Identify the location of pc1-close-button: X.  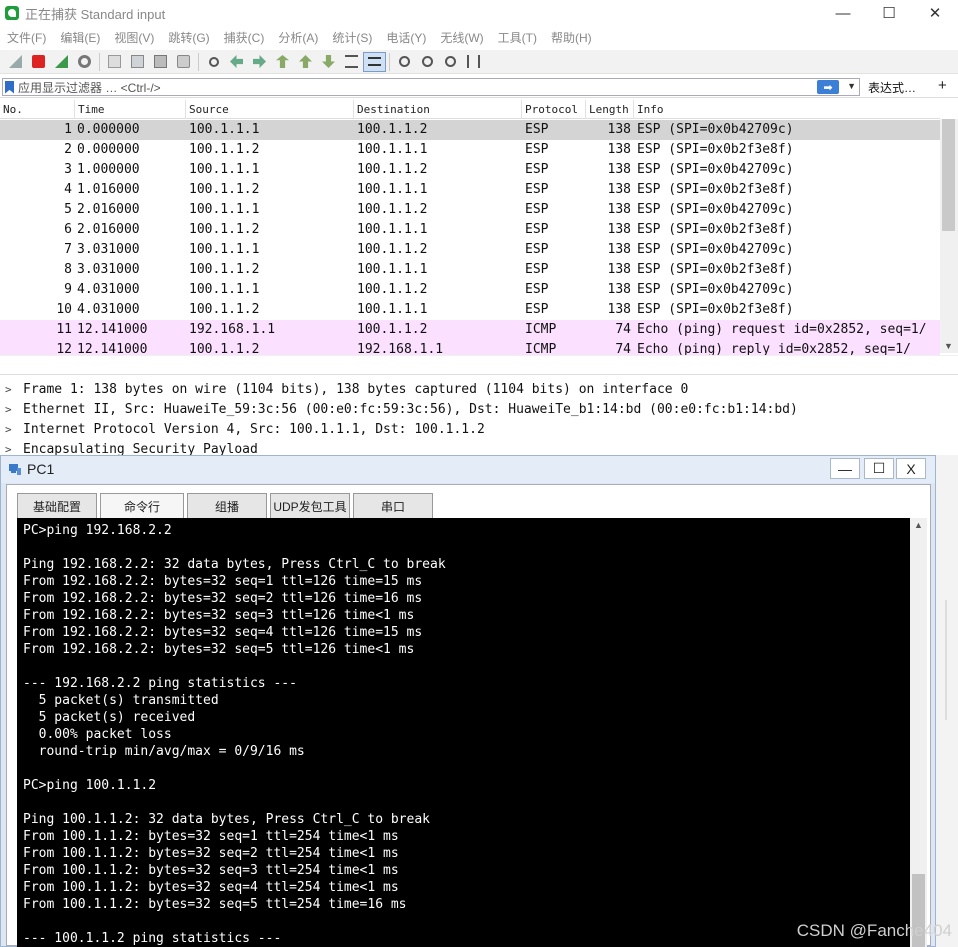
(911, 468).